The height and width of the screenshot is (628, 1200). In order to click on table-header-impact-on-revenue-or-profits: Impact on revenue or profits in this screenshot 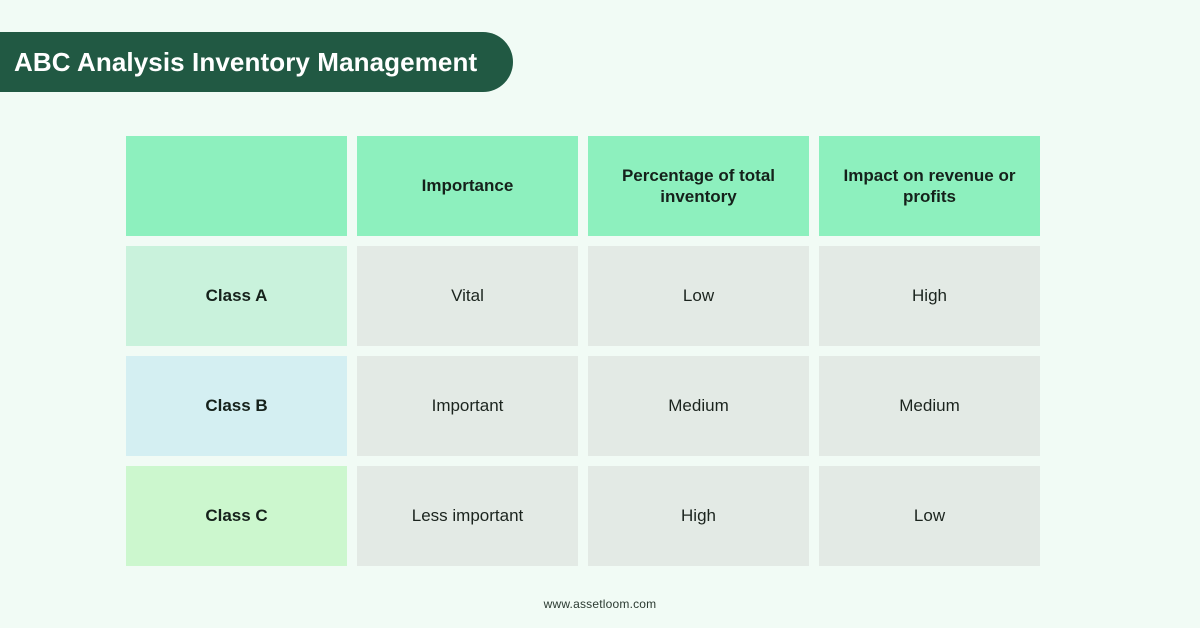, I will do `click(929, 186)`.